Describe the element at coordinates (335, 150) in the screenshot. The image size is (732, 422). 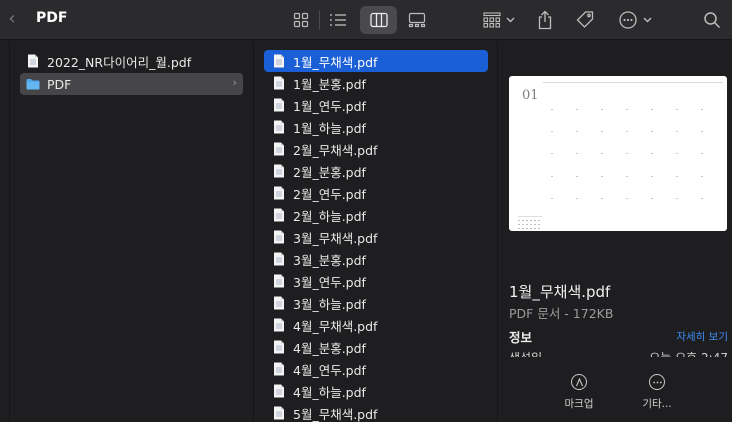
I see `file-item-label: 2월_무채색.pdf` at that location.